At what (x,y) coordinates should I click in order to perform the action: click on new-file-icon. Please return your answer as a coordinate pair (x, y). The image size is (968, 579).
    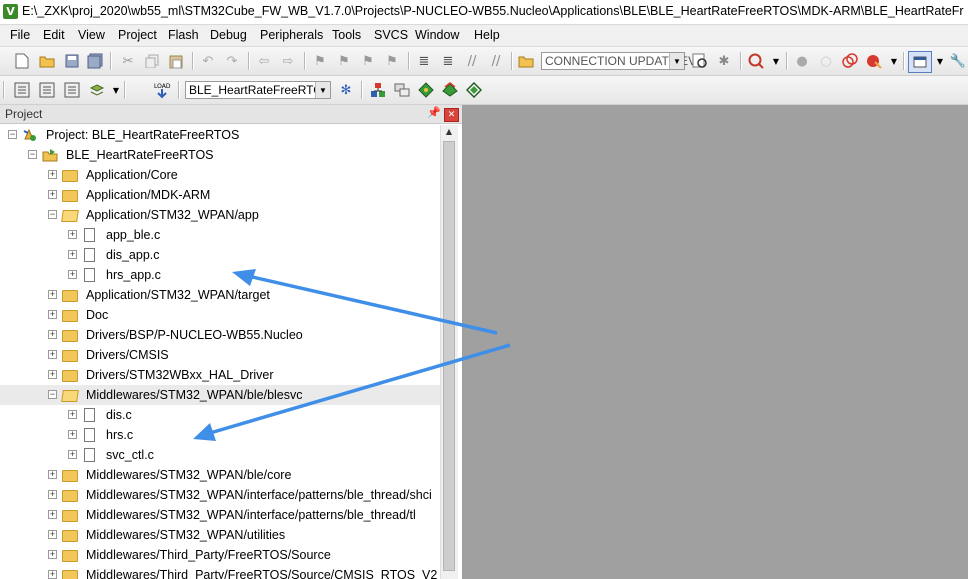
    Looking at the image, I should click on (22, 61).